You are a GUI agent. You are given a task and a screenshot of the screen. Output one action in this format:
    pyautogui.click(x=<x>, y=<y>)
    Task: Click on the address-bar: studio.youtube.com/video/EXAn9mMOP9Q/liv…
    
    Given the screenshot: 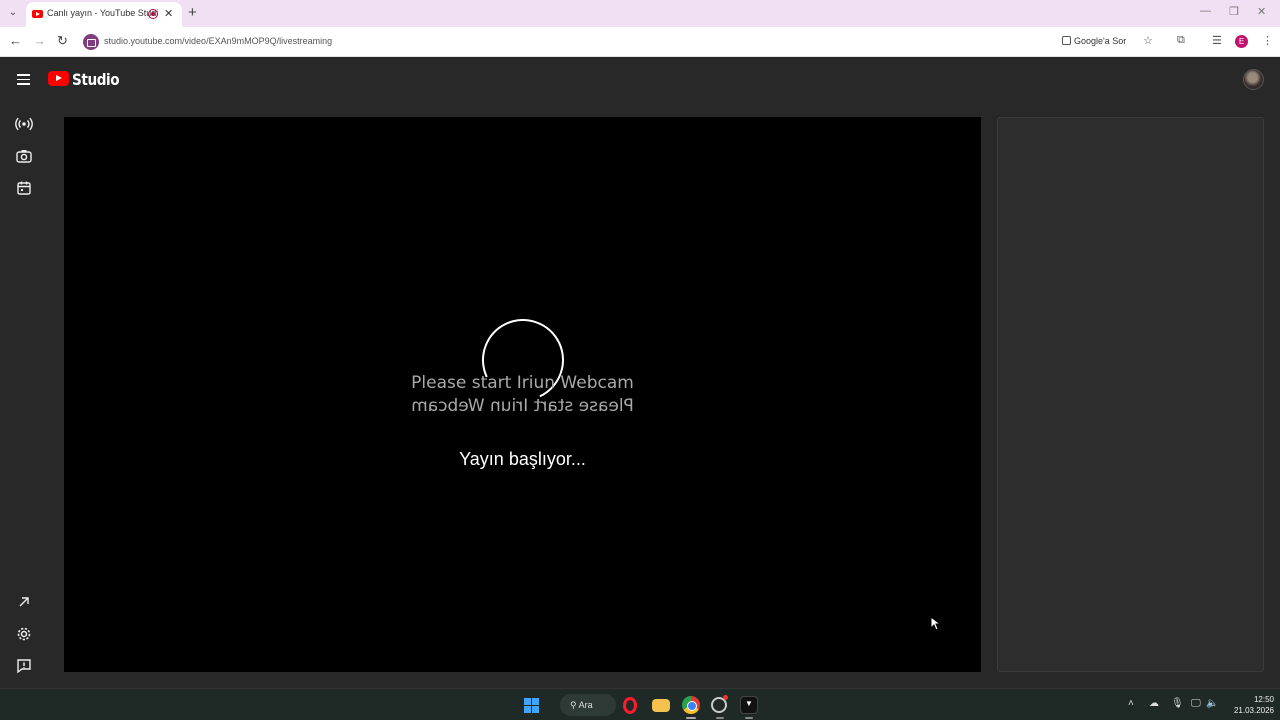 What is the action you would take?
    pyautogui.click(x=622, y=42)
    